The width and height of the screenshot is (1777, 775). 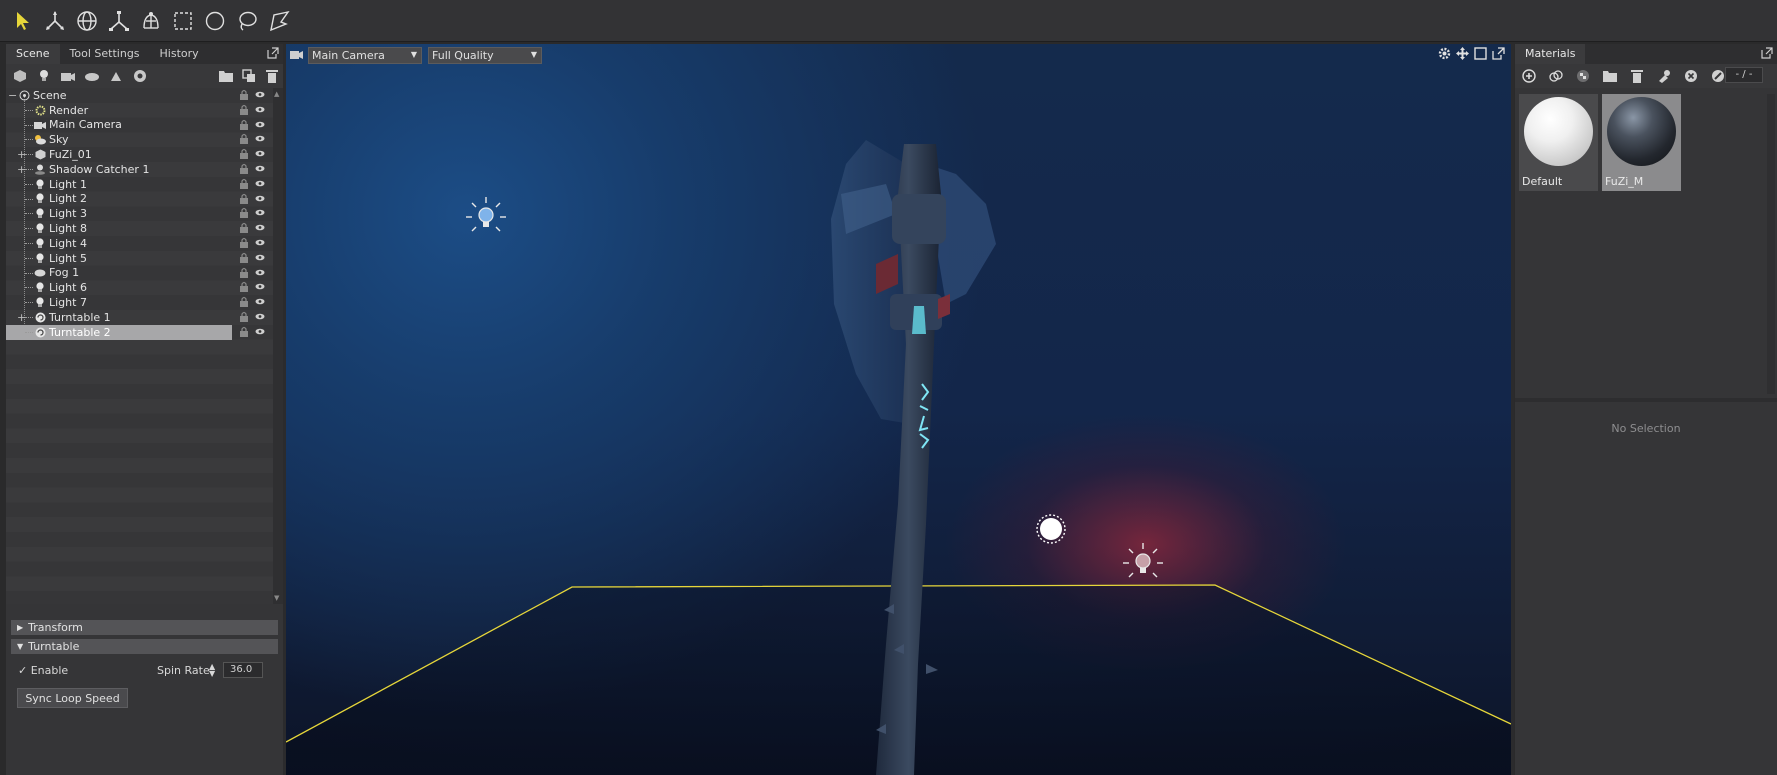 I want to click on add-shadow-catcher-icon, so click(x=116, y=76).